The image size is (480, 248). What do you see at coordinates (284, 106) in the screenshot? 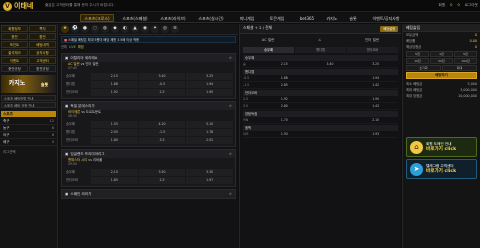
I see `odds-a: 2.80` at bounding box center [284, 106].